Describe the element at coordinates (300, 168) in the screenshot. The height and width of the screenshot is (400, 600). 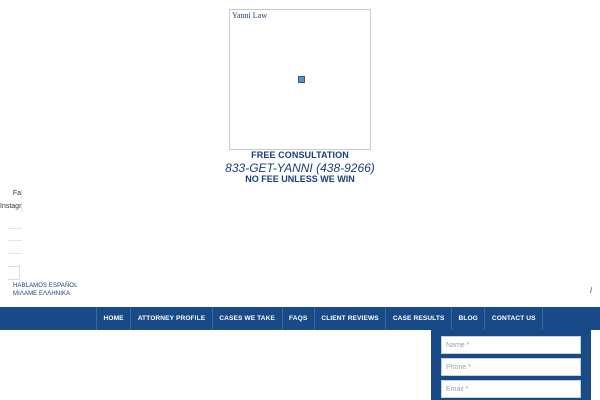
I see `phone-number-link: 833-GET-YANNI (438-9266)` at that location.